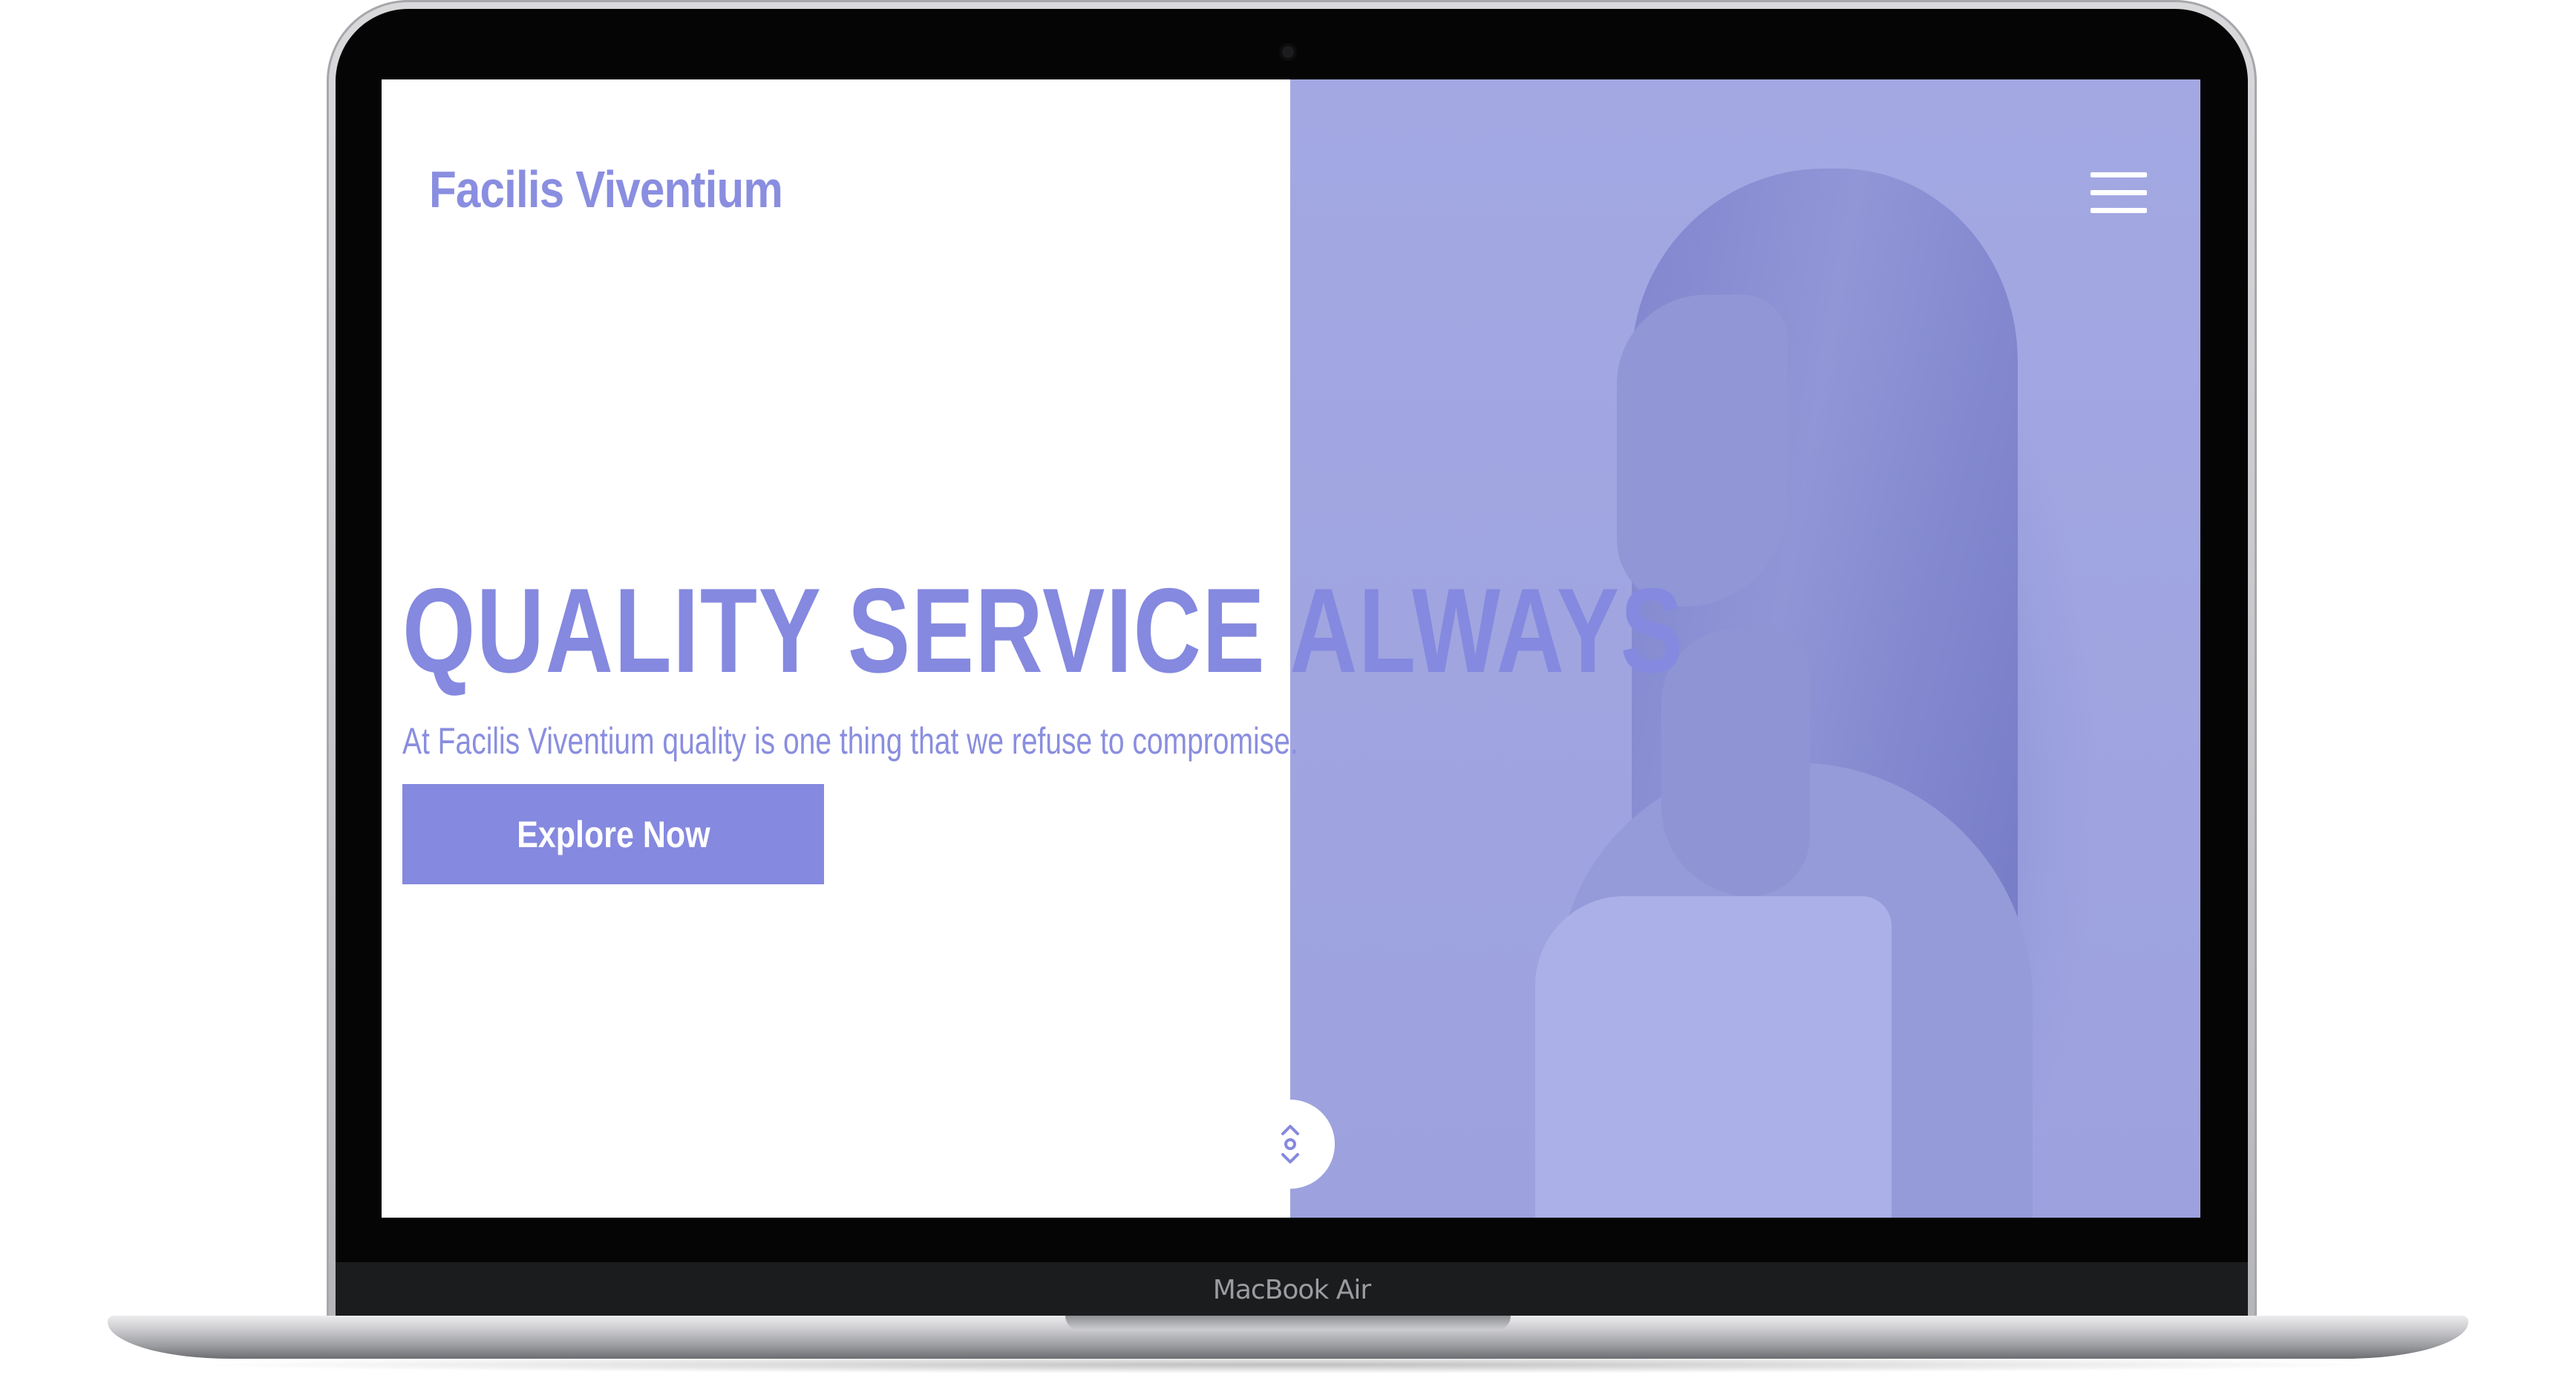 The width and height of the screenshot is (2576, 1381). Describe the element at coordinates (1713, 1057) in the screenshot. I see `towel-shape` at that location.